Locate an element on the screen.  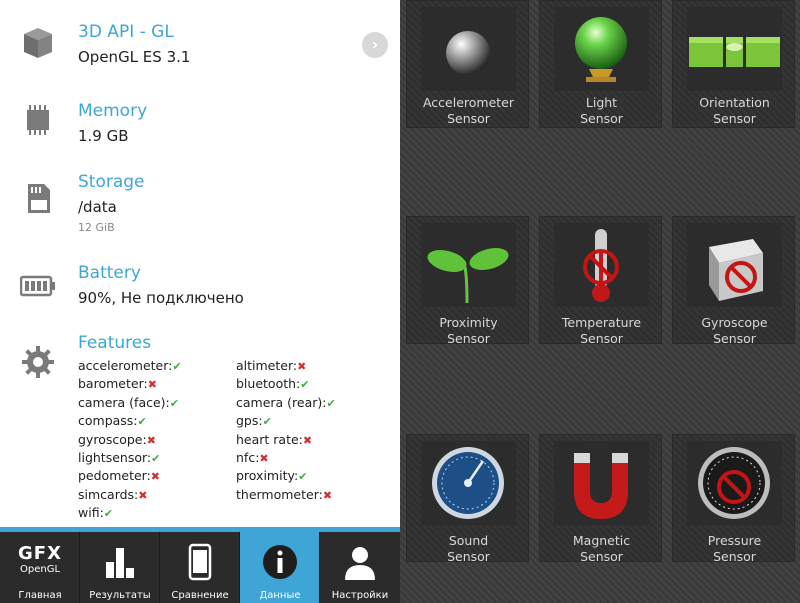
cube-icon is located at coordinates (734, 265).